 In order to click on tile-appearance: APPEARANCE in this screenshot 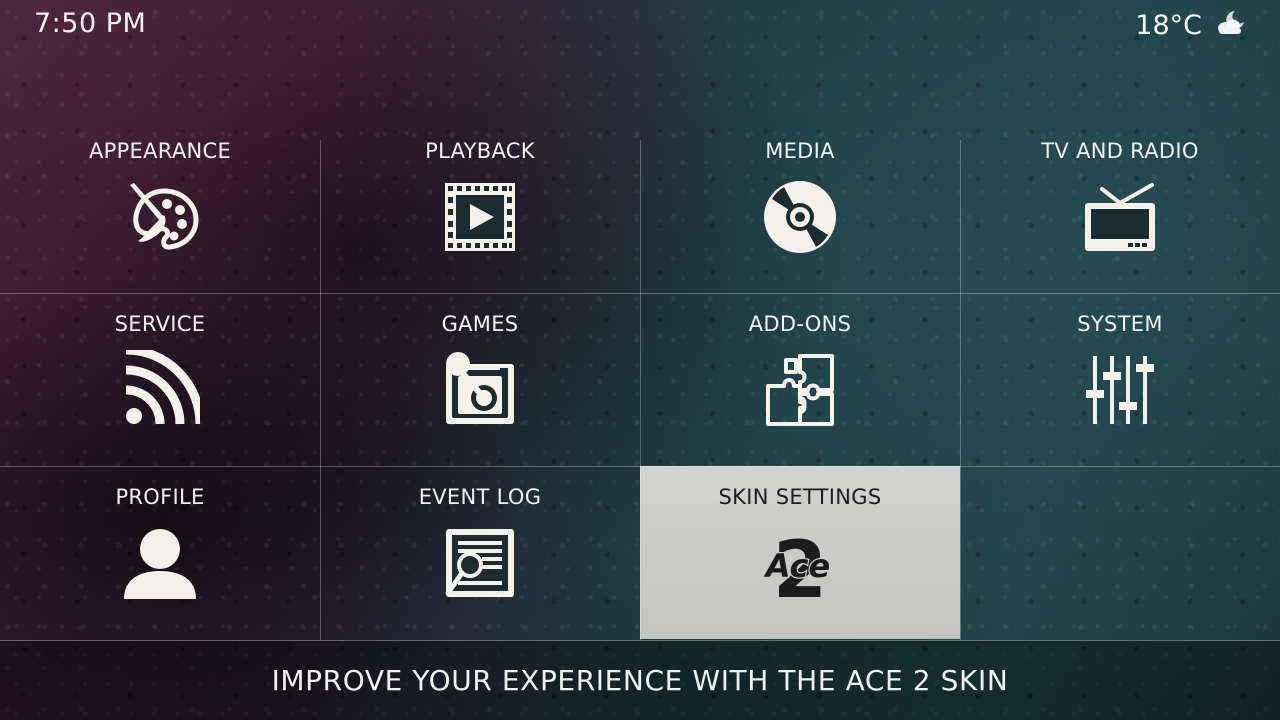, I will do `click(160, 206)`.